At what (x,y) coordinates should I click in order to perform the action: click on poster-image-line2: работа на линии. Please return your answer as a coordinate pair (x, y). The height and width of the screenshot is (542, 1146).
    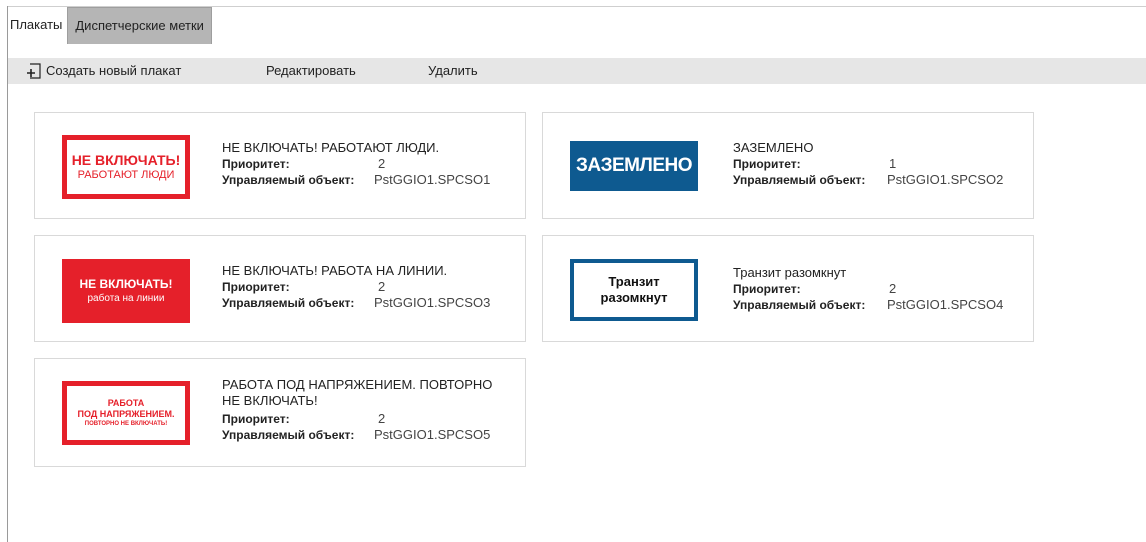
    Looking at the image, I should click on (126, 298).